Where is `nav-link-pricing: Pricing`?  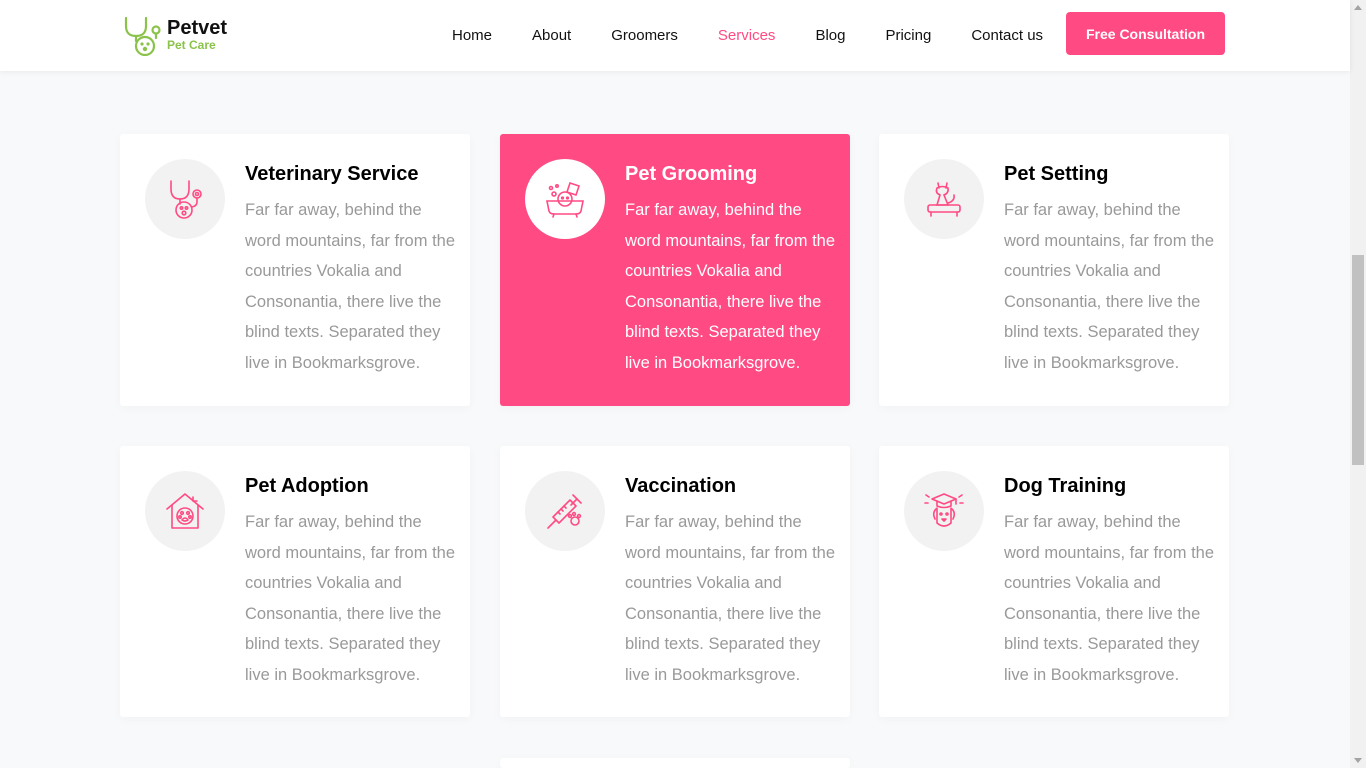 nav-link-pricing: Pricing is located at coordinates (908, 35).